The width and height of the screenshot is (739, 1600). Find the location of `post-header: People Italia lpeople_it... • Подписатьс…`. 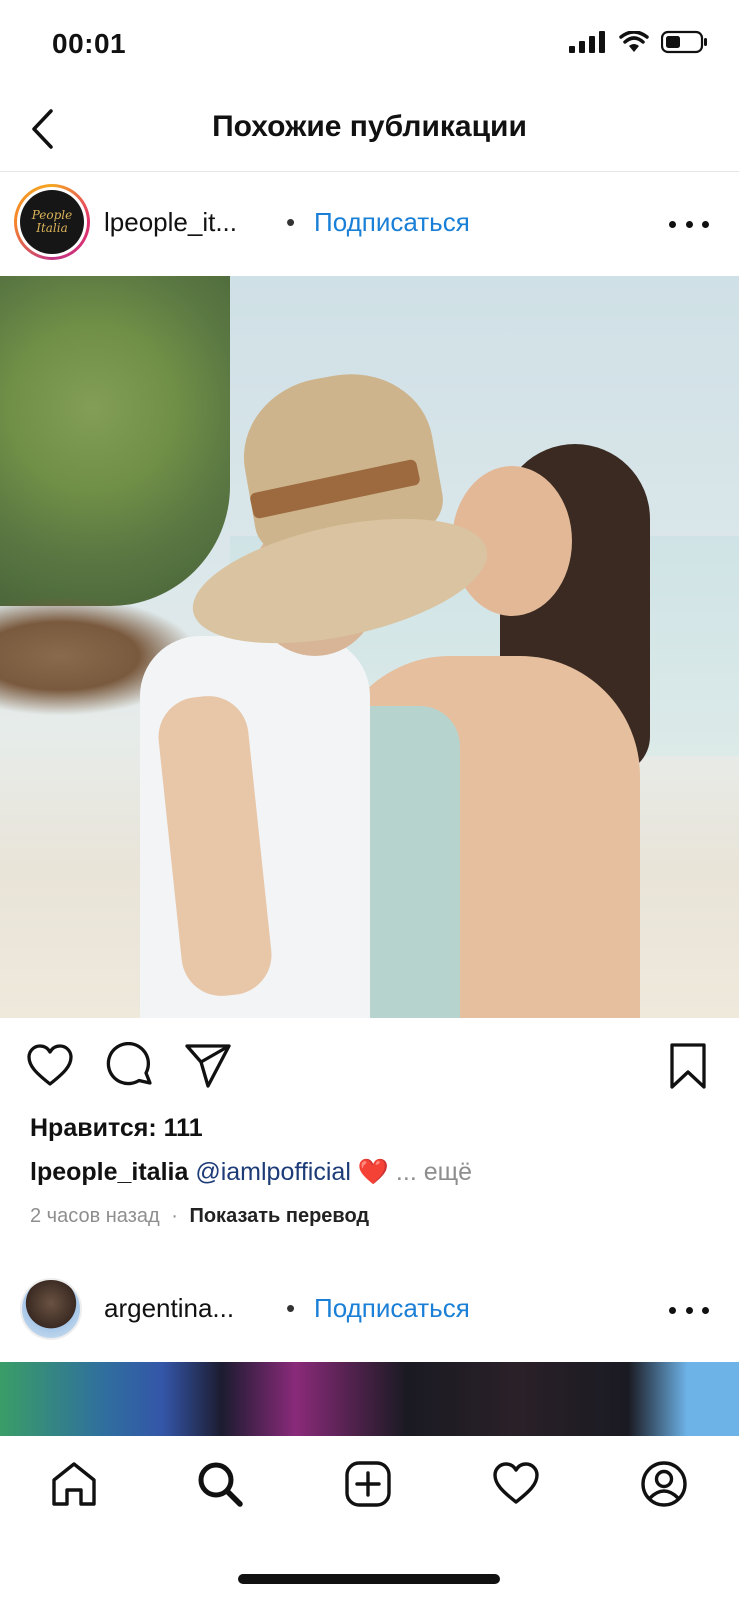

post-header: People Italia lpeople_it... • Подписатьс… is located at coordinates (369, 223).